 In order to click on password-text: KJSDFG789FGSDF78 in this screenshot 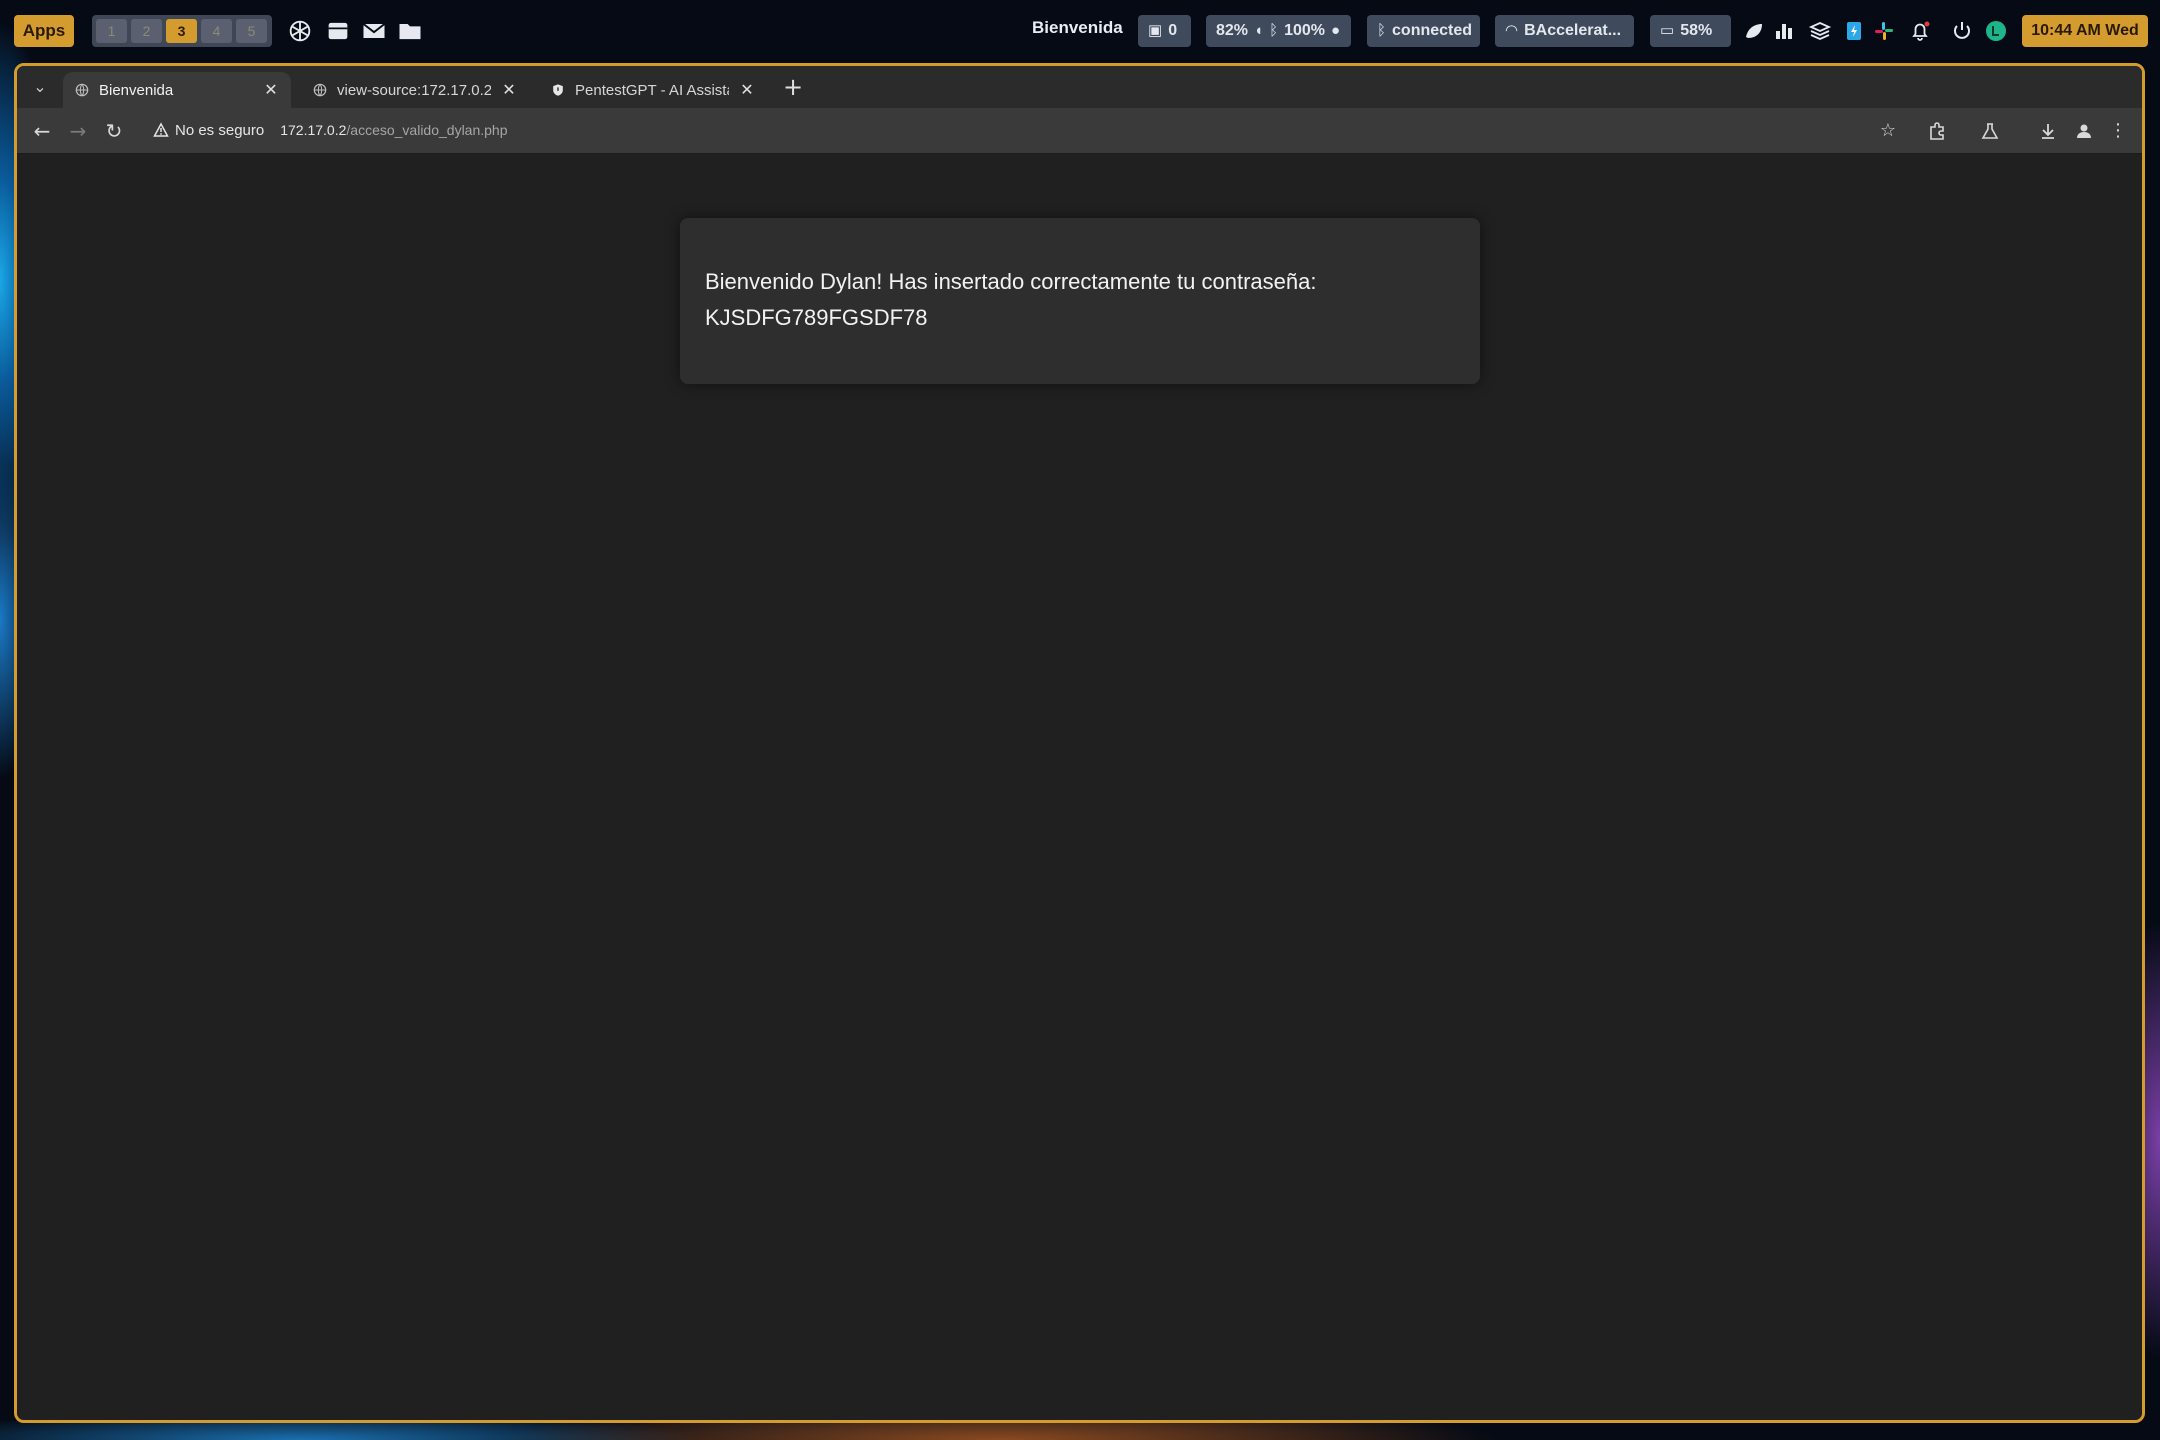, I will do `click(816, 317)`.